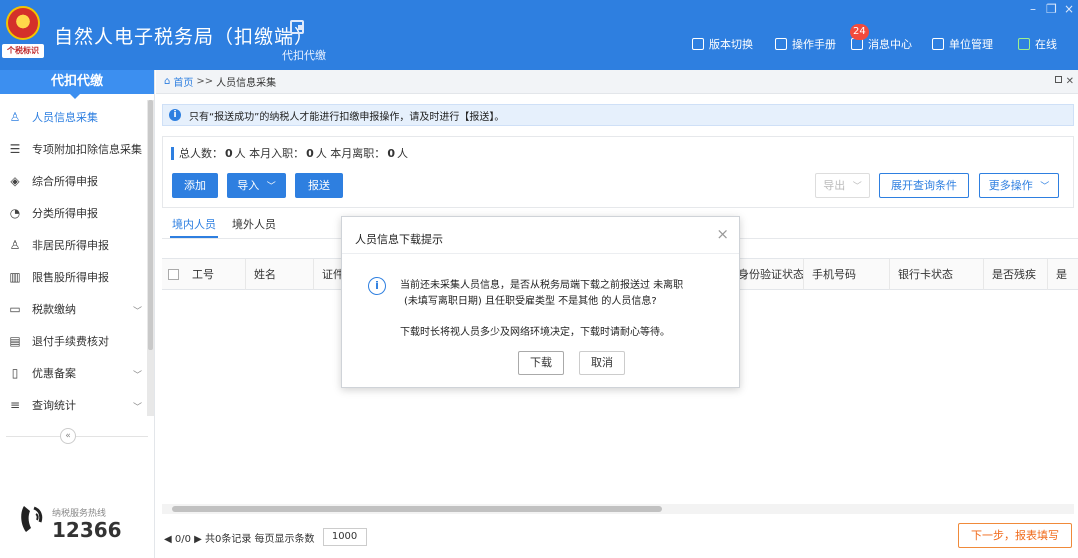 The width and height of the screenshot is (1078, 558). I want to click on top-menu-withholding: 代扣代缴, so click(304, 55).